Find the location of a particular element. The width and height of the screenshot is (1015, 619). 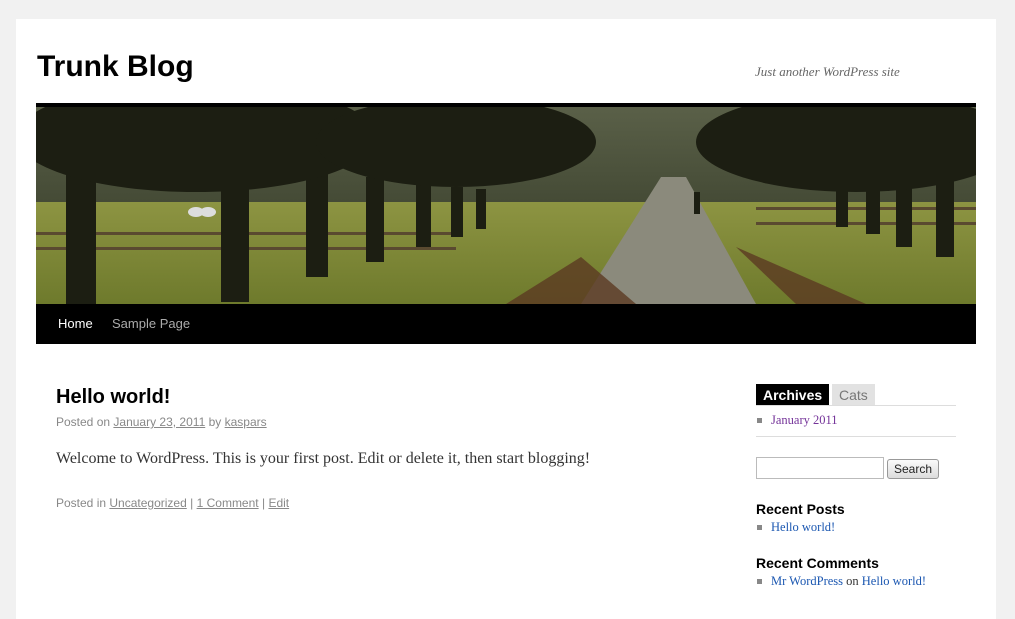

post-title: Hello world! is located at coordinates (113, 397).